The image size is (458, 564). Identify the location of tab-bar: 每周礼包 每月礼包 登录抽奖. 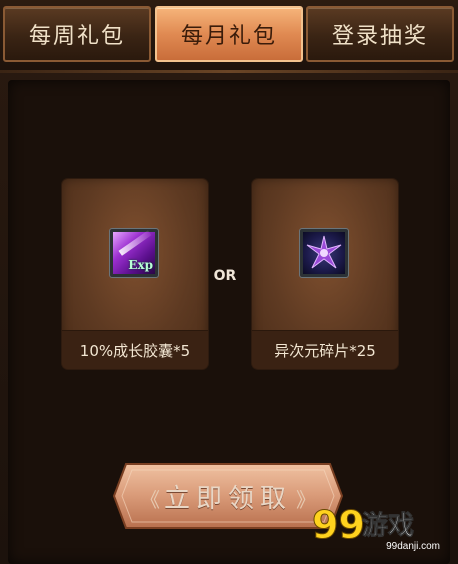
(229, 35).